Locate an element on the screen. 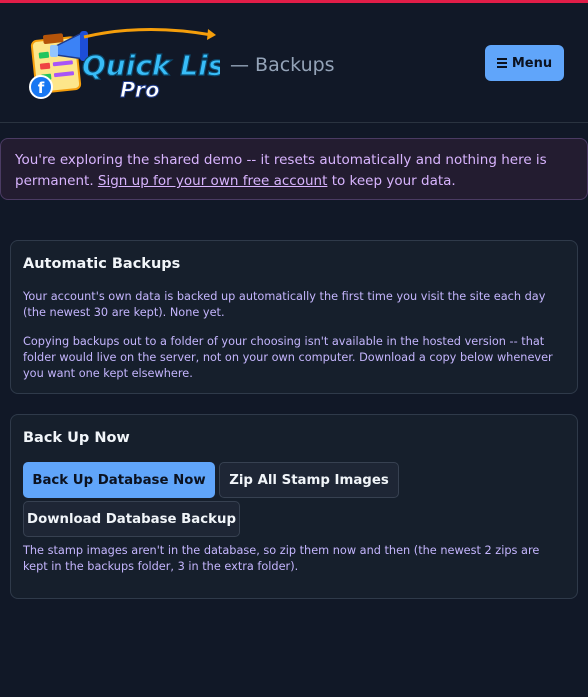 This screenshot has height=697, width=588. menu-label: Menu is located at coordinates (532, 63).